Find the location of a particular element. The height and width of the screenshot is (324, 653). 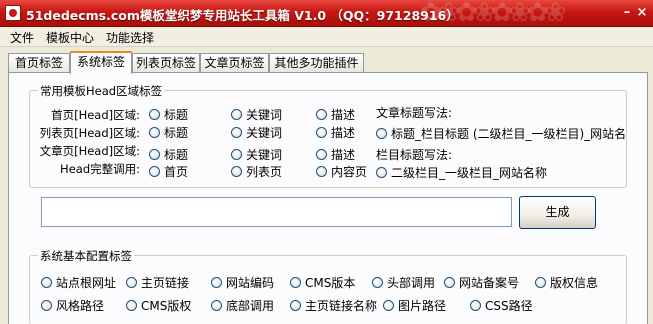

menu-file: 文件 is located at coordinates (22, 37).